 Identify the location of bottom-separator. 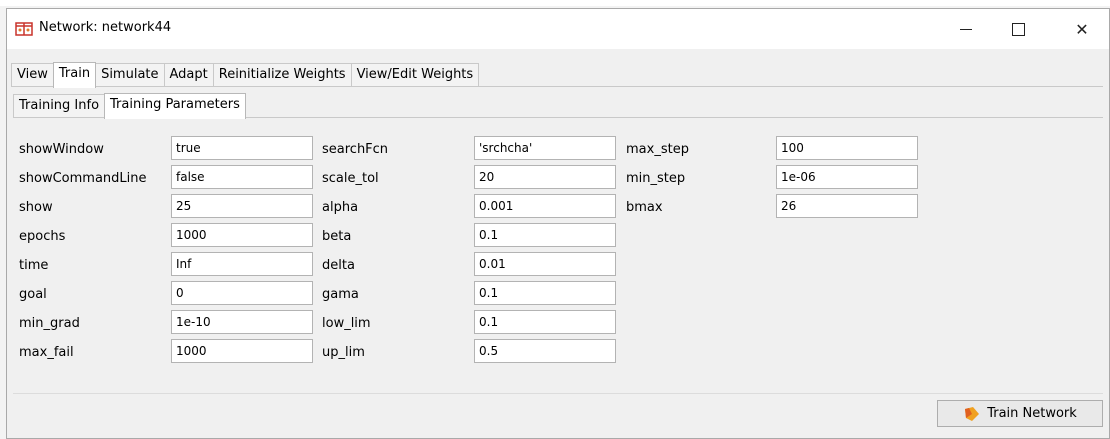
(558, 393).